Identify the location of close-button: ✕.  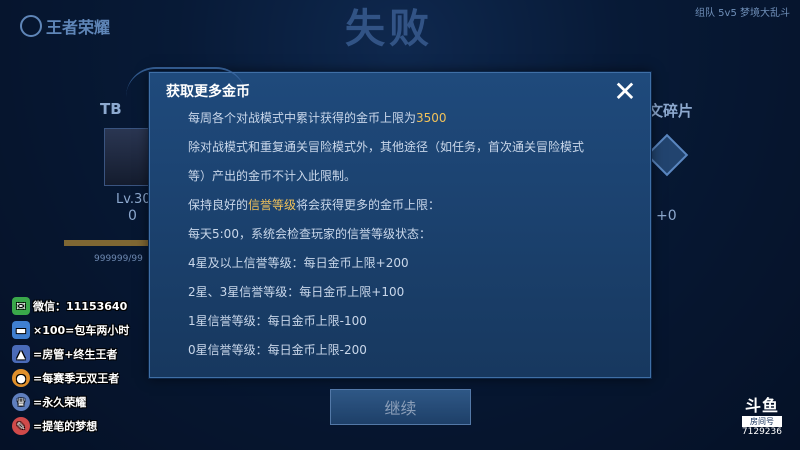
(625, 92).